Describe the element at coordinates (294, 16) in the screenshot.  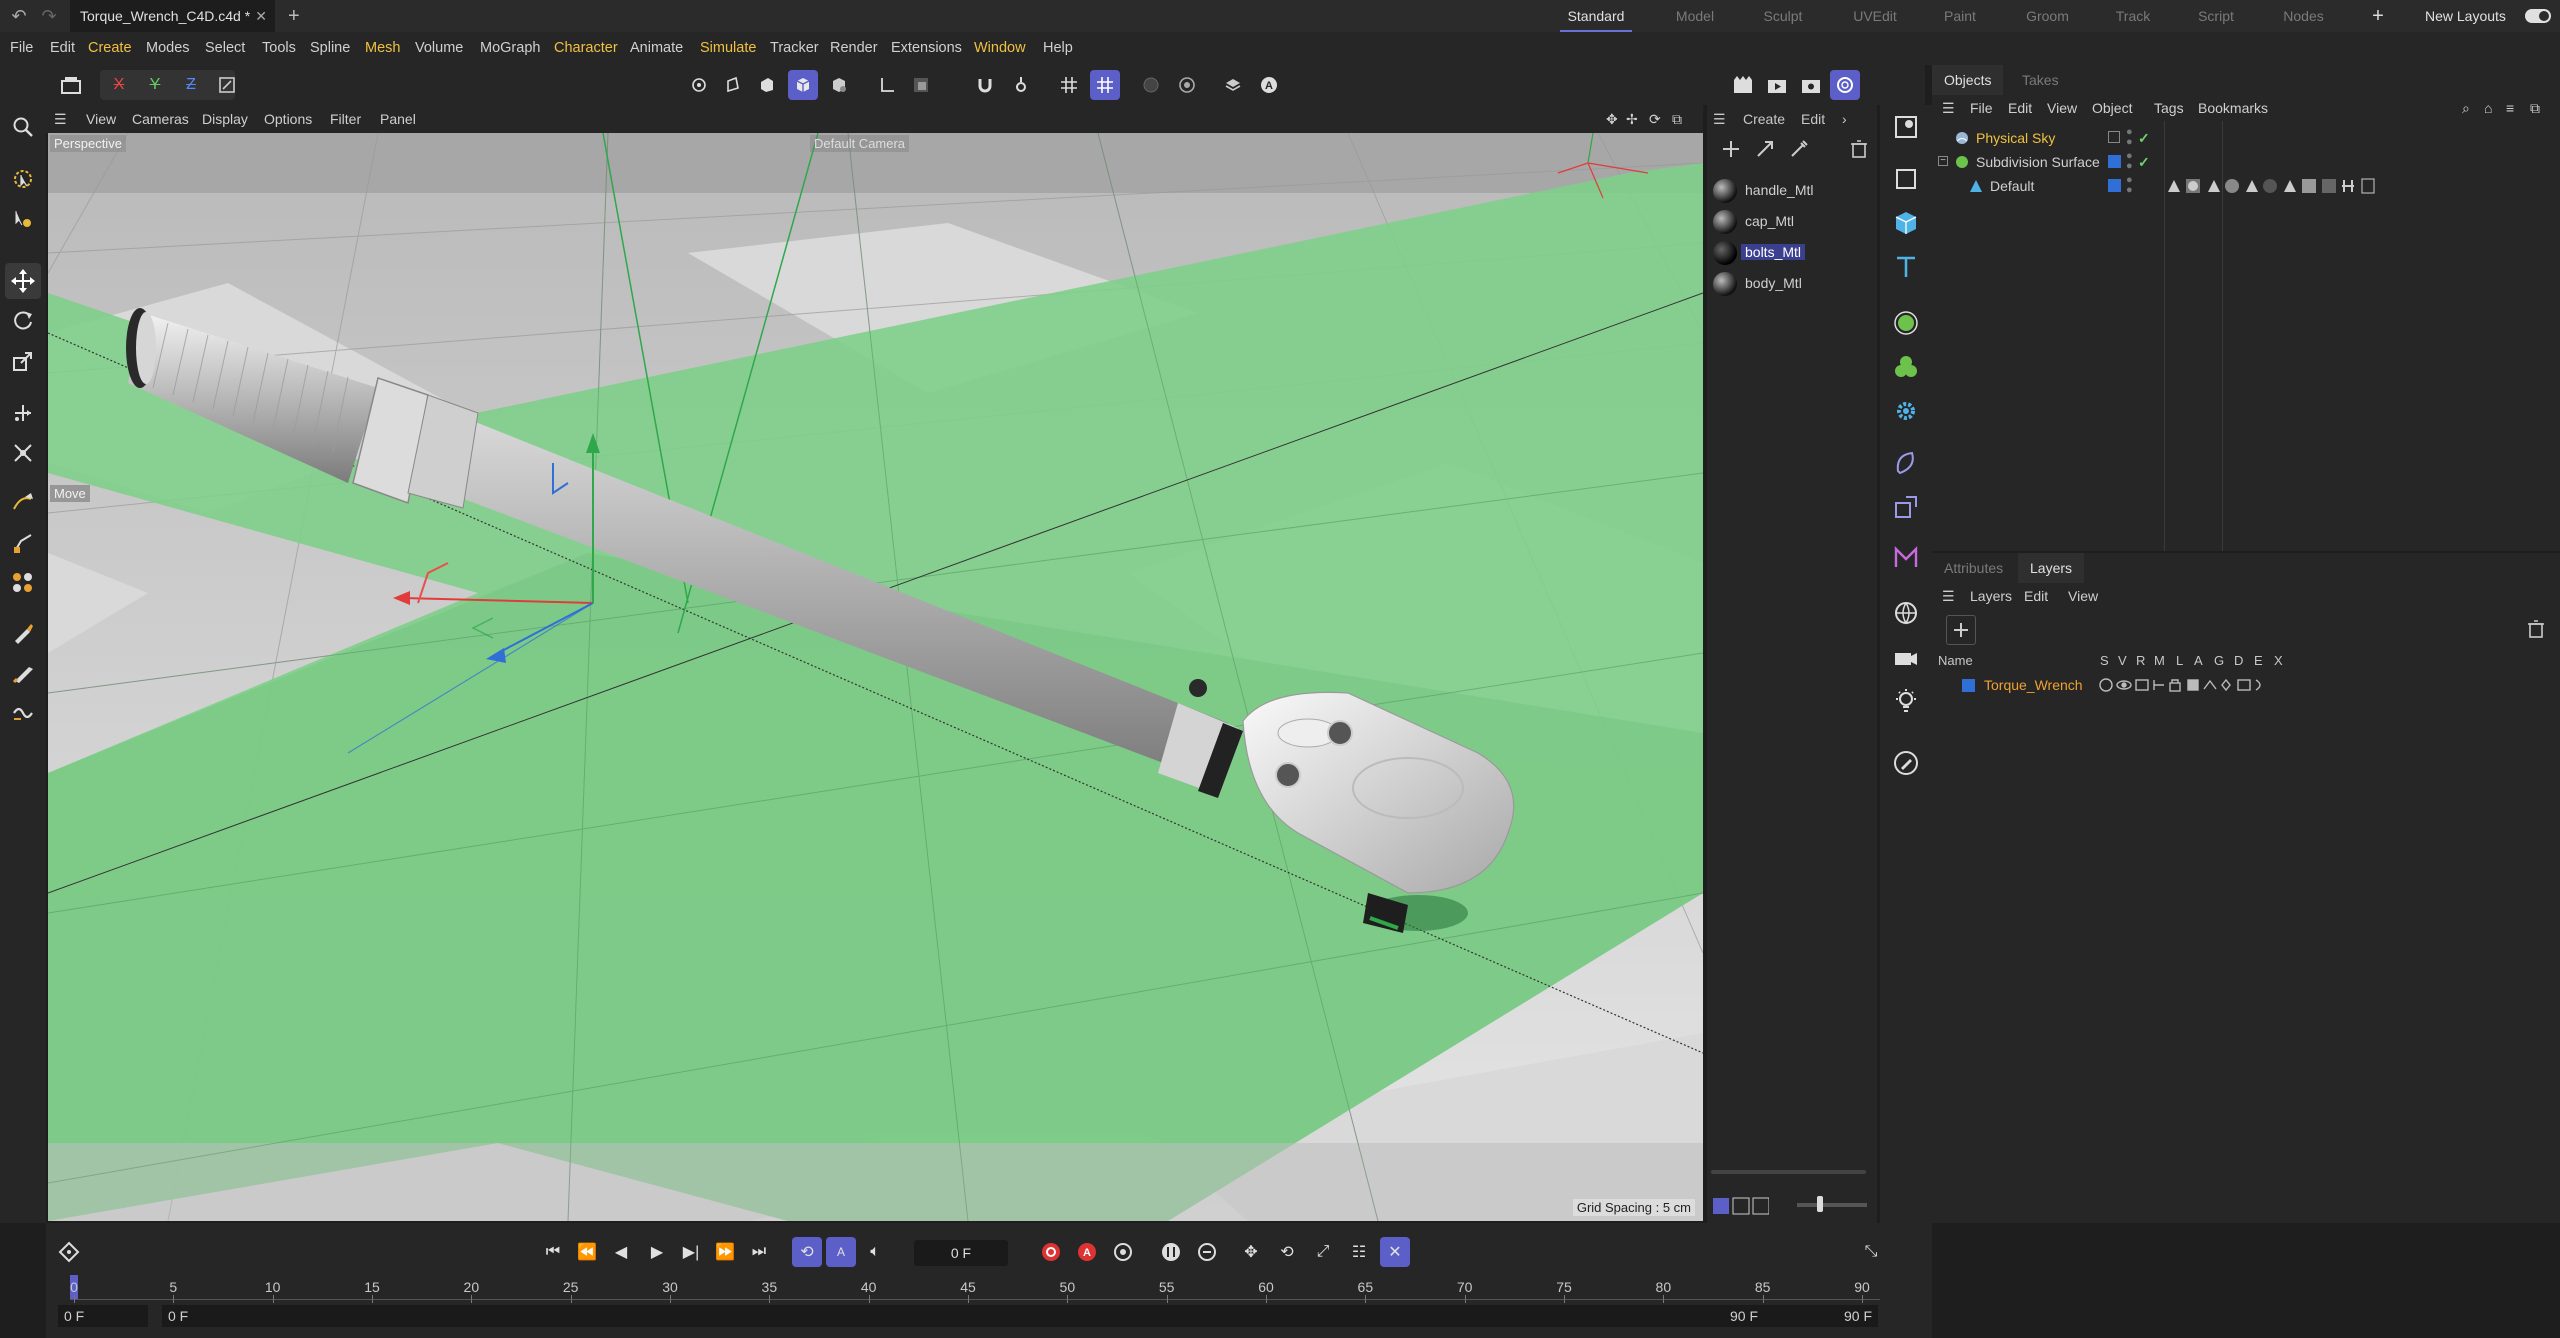
I see `new-tab-icon: +` at that location.